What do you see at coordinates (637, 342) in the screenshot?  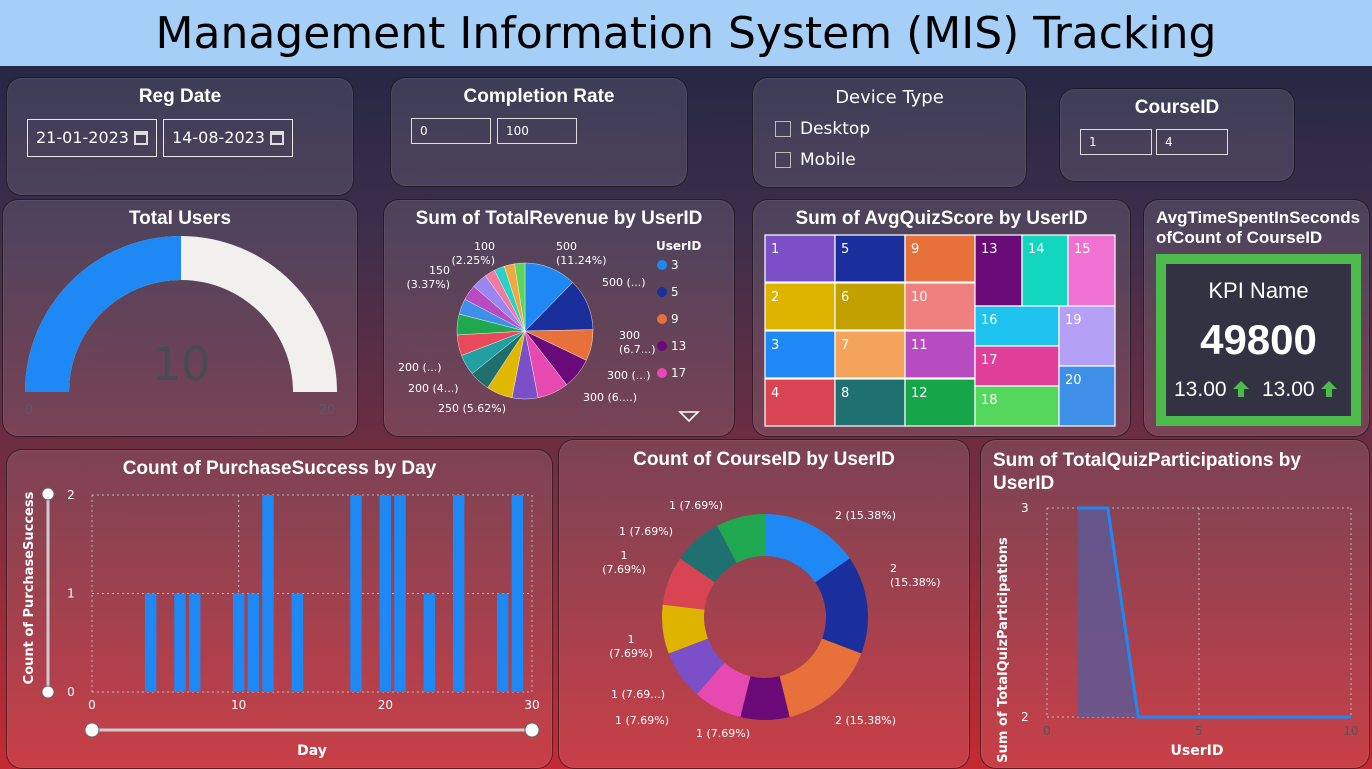 I see `pie-data-label: 300 (6.7...)` at bounding box center [637, 342].